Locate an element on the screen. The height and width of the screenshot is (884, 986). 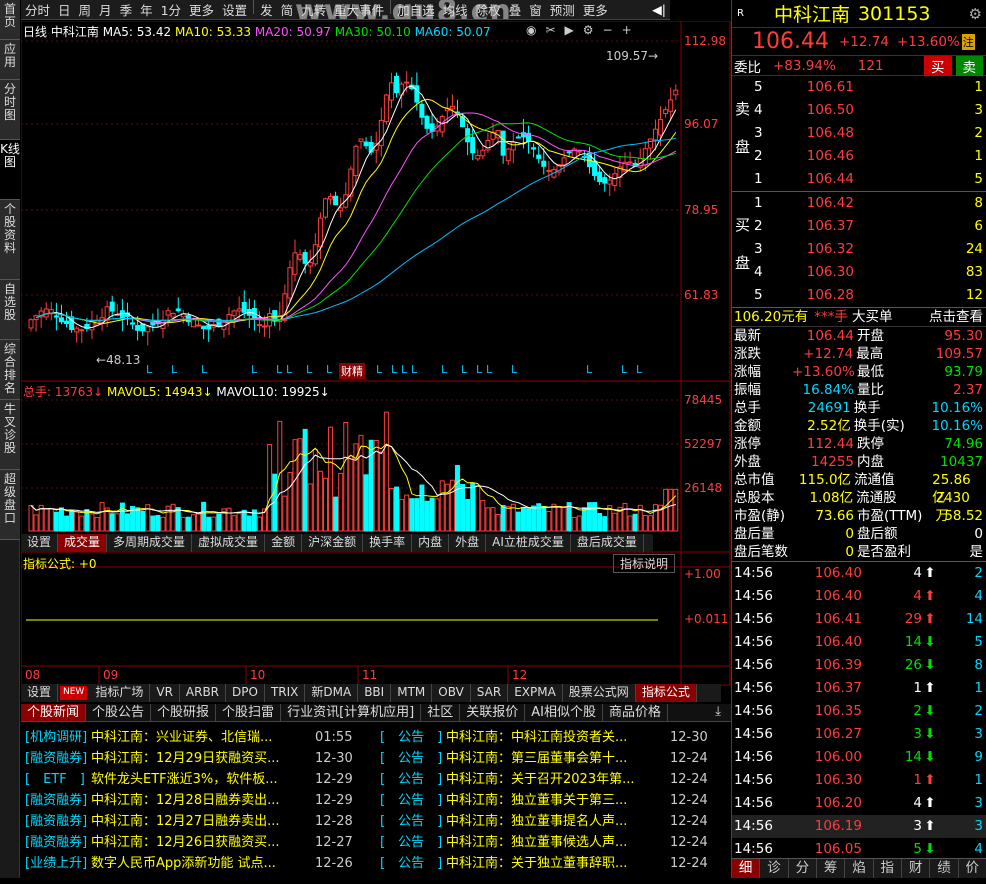
indtabs-2: 指标广场 is located at coordinates (120, 693).